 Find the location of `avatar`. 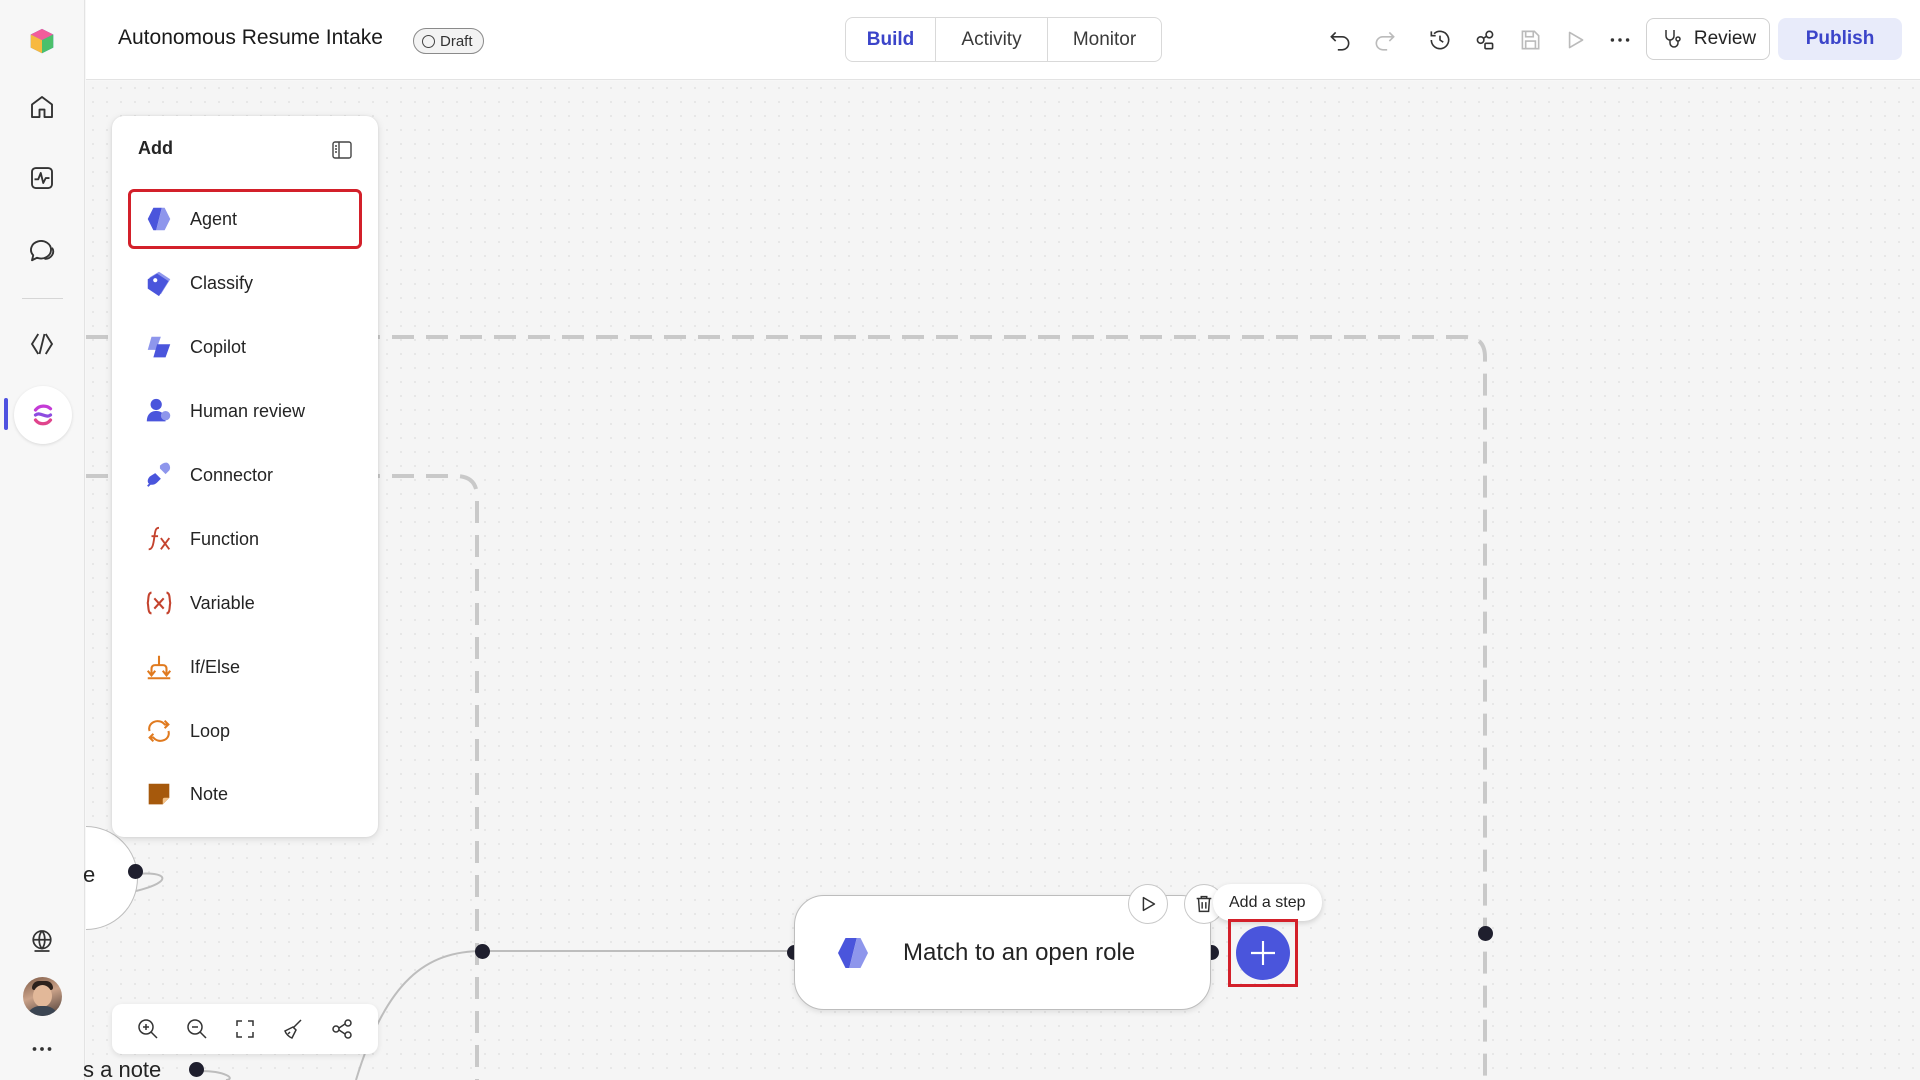

avatar is located at coordinates (42, 996).